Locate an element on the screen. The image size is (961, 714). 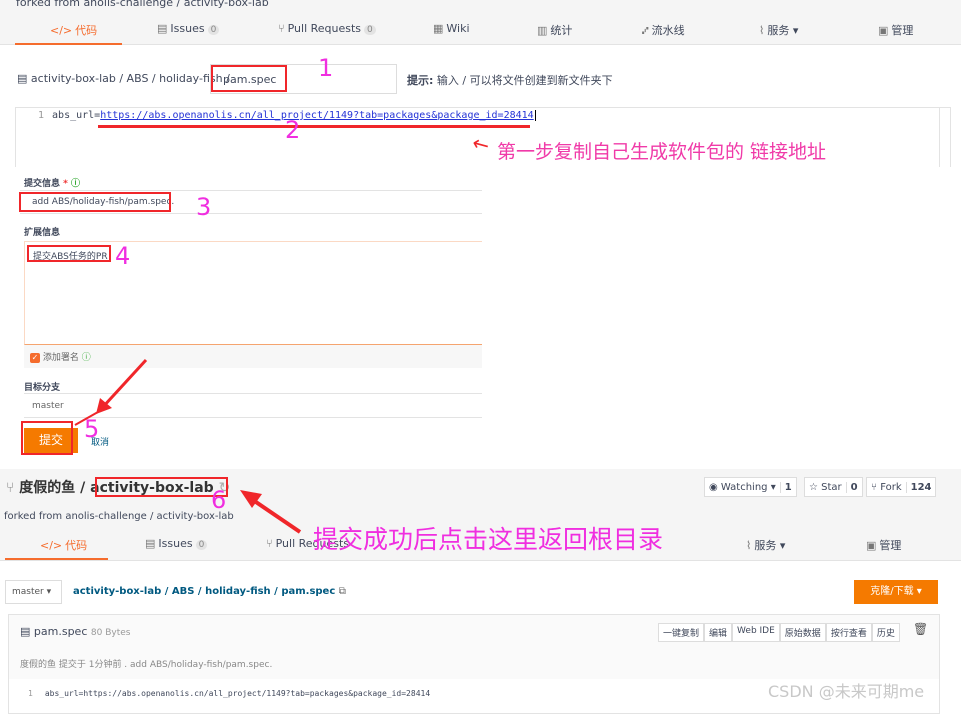
arrow-5a is located at coordinates (124, 384).